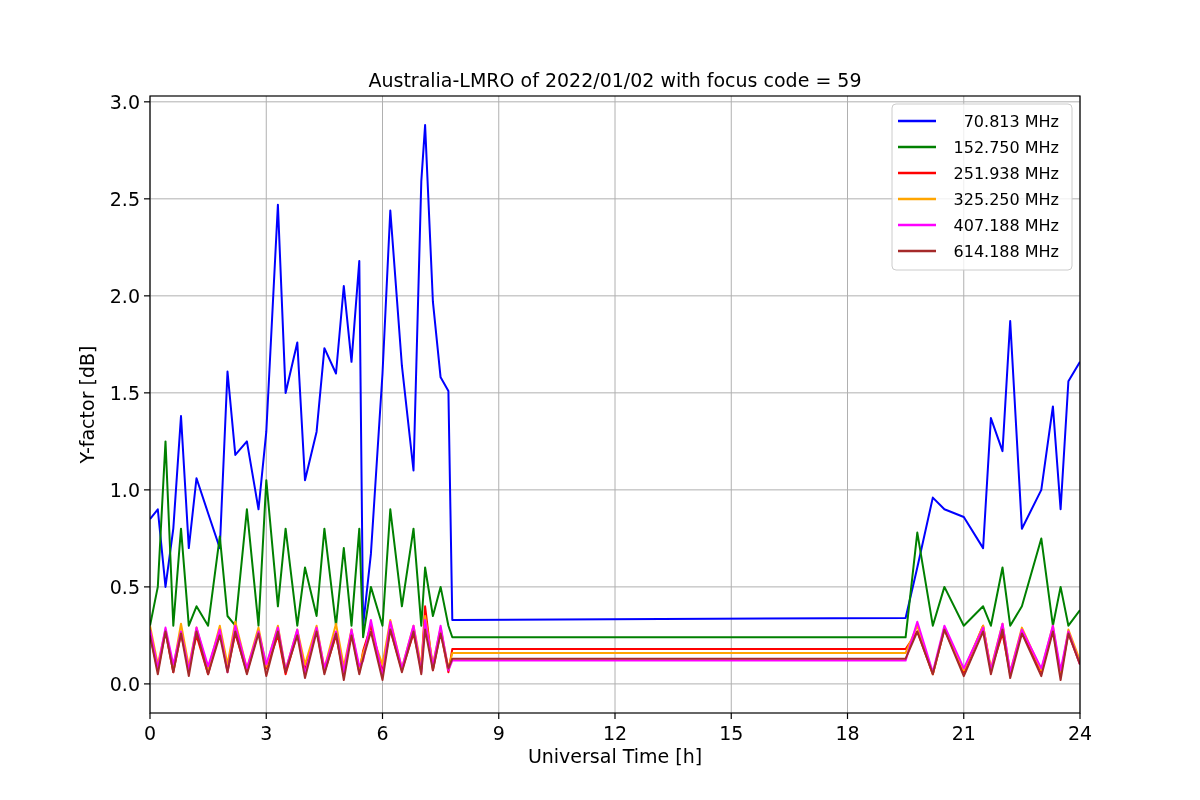 Image resolution: width=1200 pixels, height=800 pixels. Describe the element at coordinates (615, 733) in the screenshot. I see `tick-label: 12` at that location.